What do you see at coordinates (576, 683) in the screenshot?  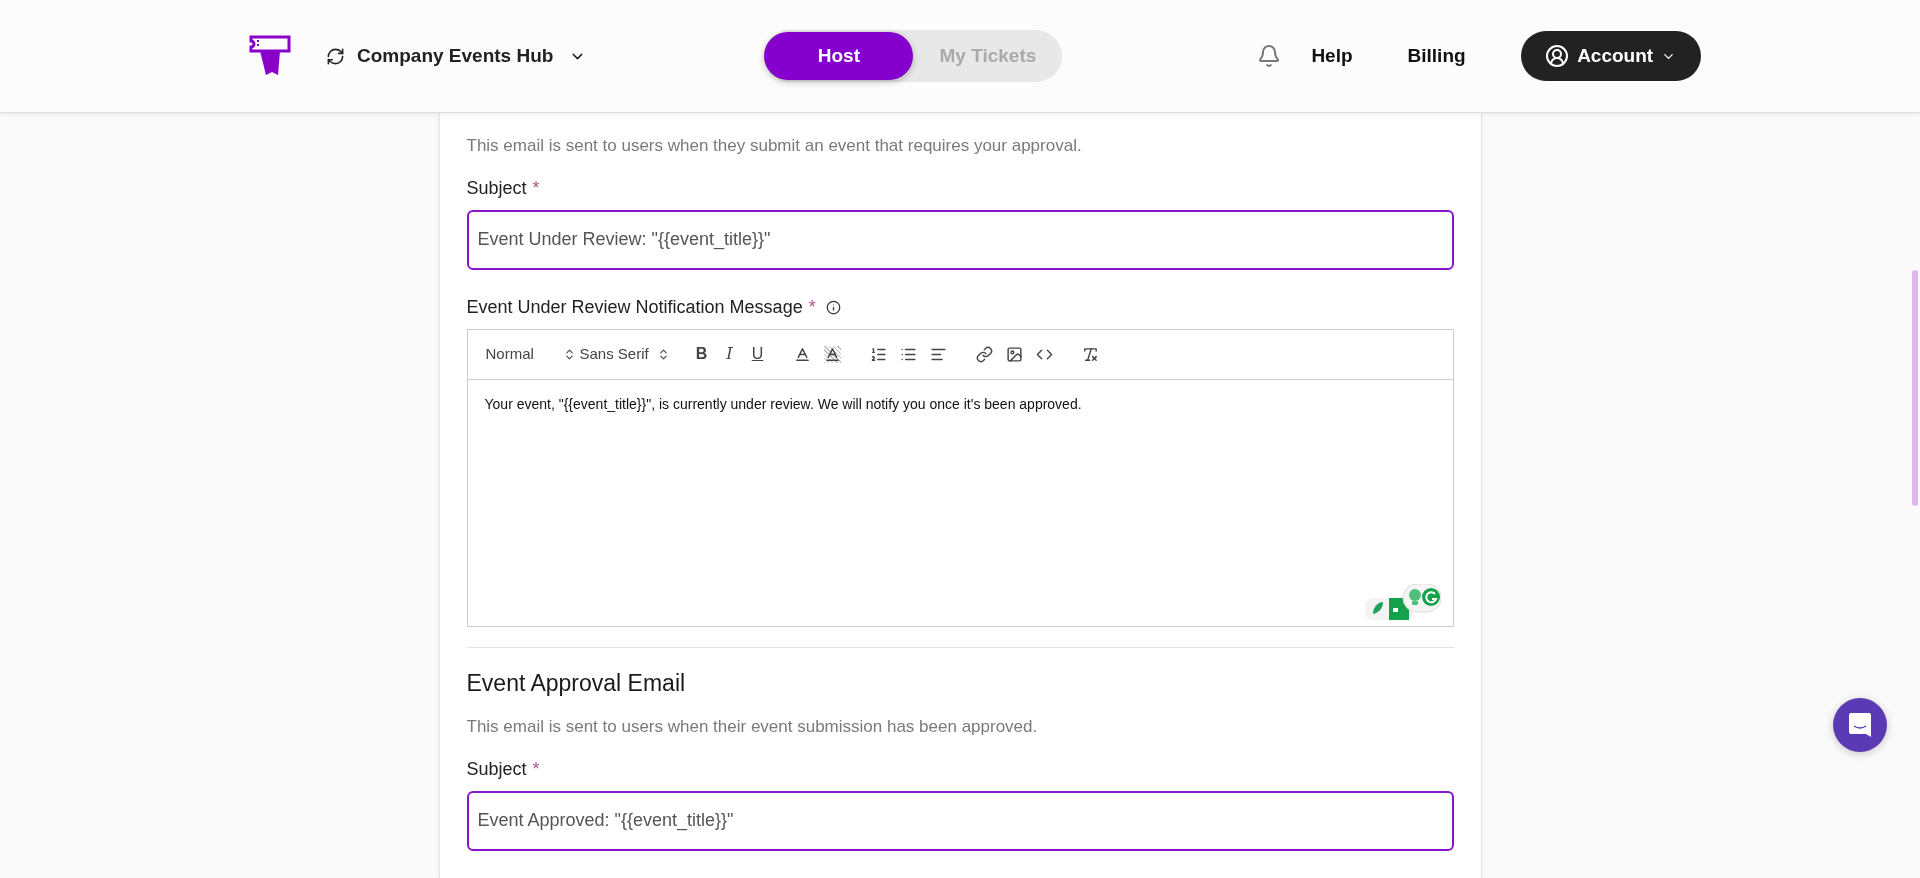 I see `section-title: Event Approval Email` at bounding box center [576, 683].